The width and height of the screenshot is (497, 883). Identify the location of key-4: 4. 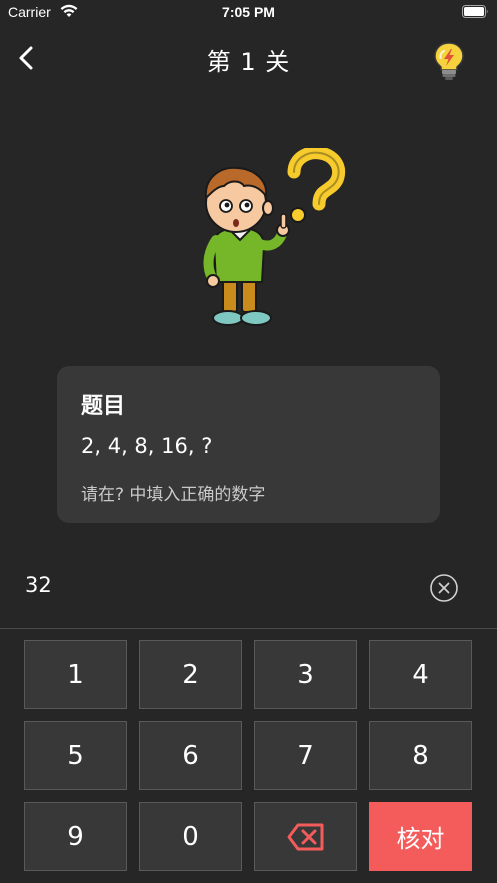
(420, 674).